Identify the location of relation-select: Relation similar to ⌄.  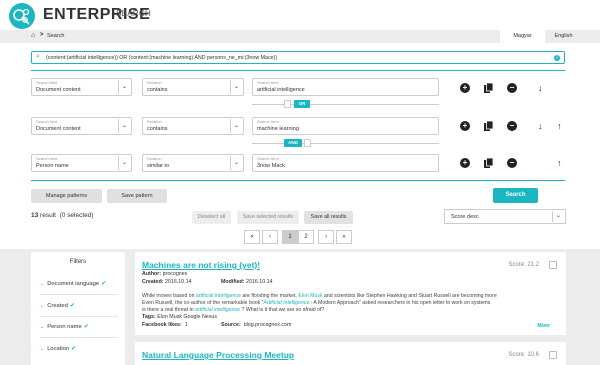
(193, 163).